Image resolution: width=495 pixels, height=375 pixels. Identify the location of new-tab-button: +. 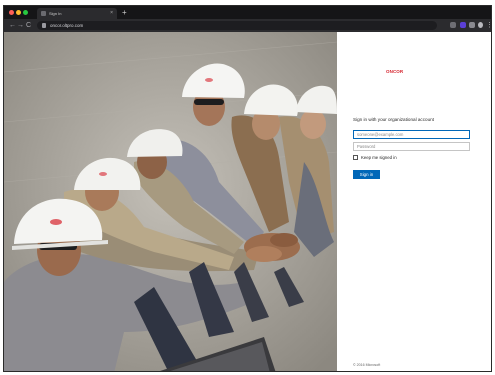
(124, 12).